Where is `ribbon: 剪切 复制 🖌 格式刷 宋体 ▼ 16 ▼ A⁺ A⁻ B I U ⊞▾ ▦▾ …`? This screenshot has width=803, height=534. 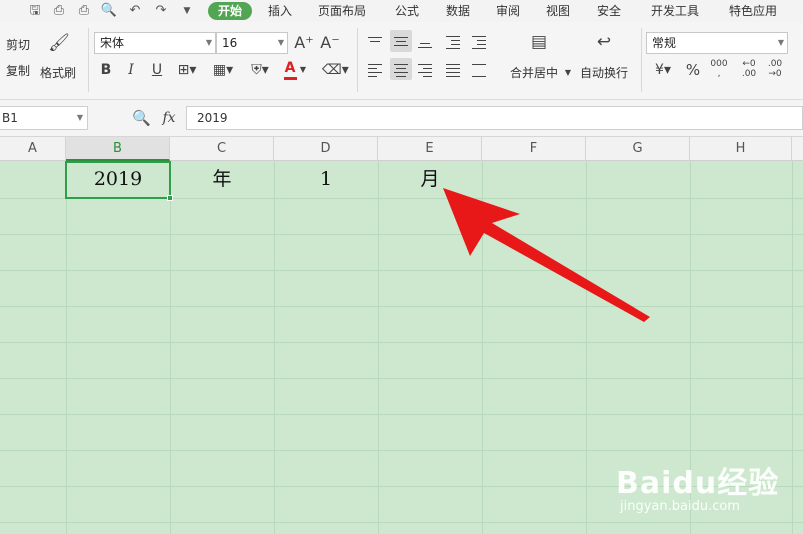
ribbon: 剪切 复制 🖌 格式刷 宋体 ▼ 16 ▼ A⁺ A⁻ B I U ⊞▾ ▦▾ … is located at coordinates (401, 61).